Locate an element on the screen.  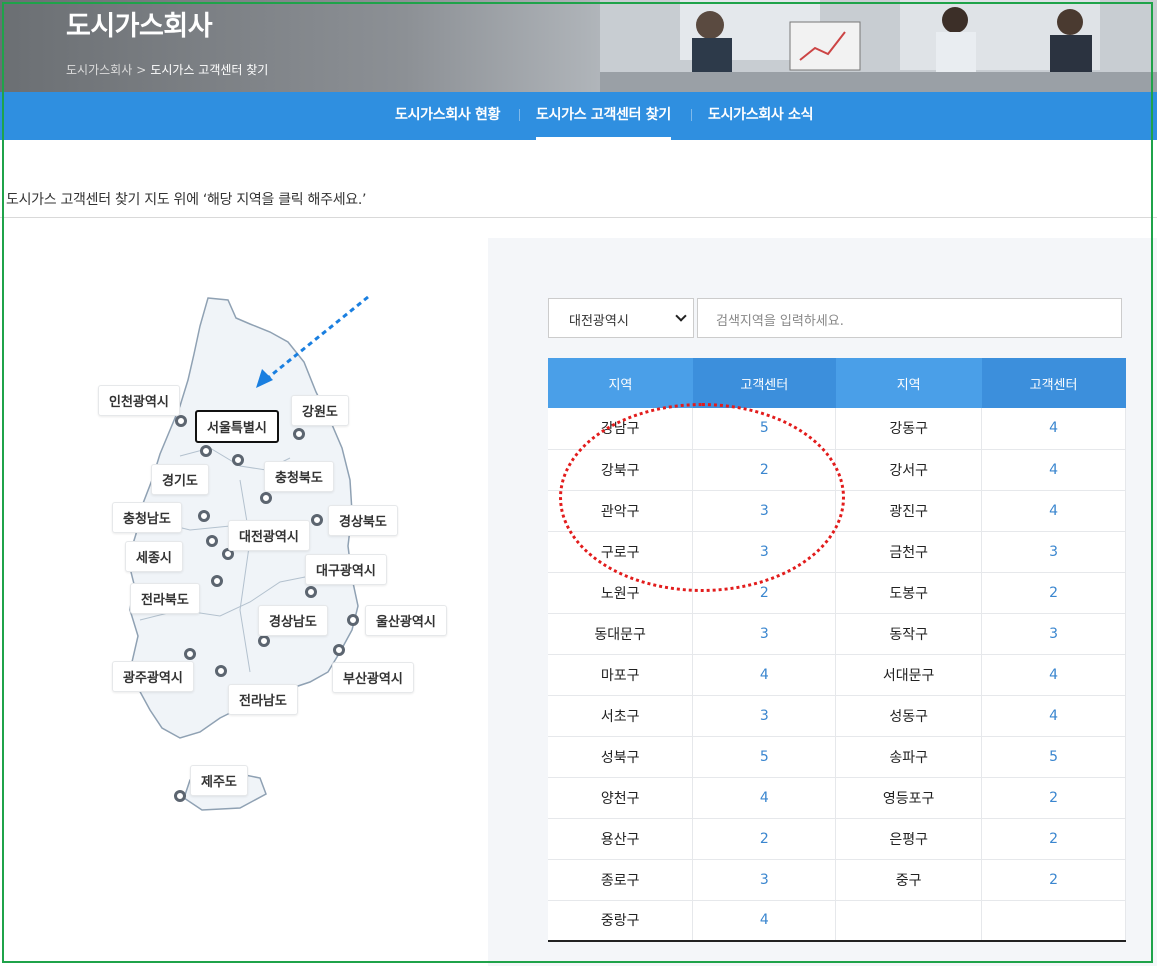
table-row: 마포구 4 서대문구 4 is located at coordinates (837, 675).